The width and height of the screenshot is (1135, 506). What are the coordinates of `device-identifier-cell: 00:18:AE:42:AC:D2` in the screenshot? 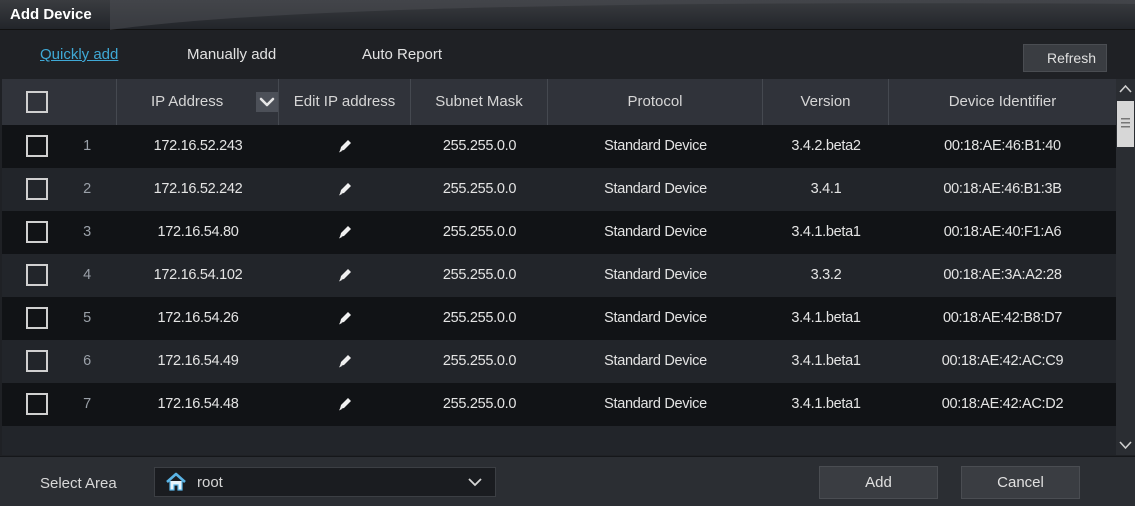 It's located at (1002, 404).